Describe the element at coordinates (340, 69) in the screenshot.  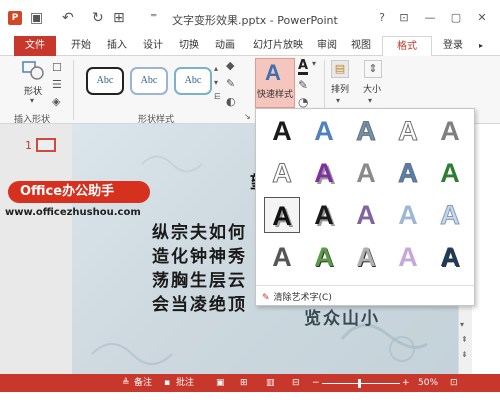
I see `arrange-icon: ▤` at that location.